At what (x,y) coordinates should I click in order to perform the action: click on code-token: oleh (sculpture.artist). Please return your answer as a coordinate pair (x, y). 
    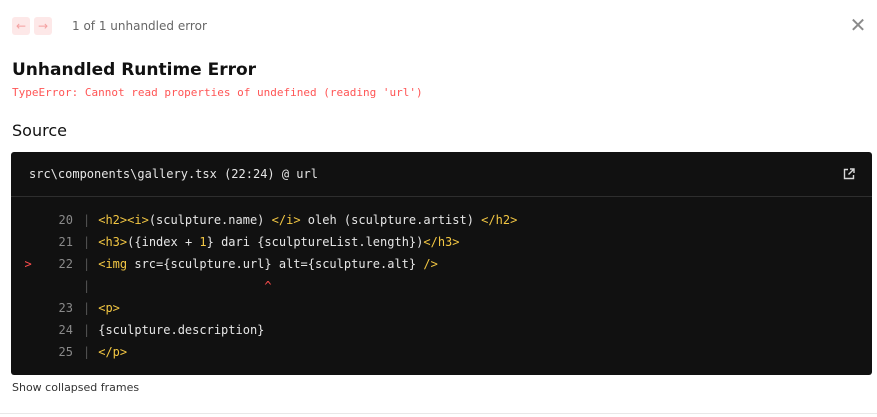
    Looking at the image, I should click on (391, 220).